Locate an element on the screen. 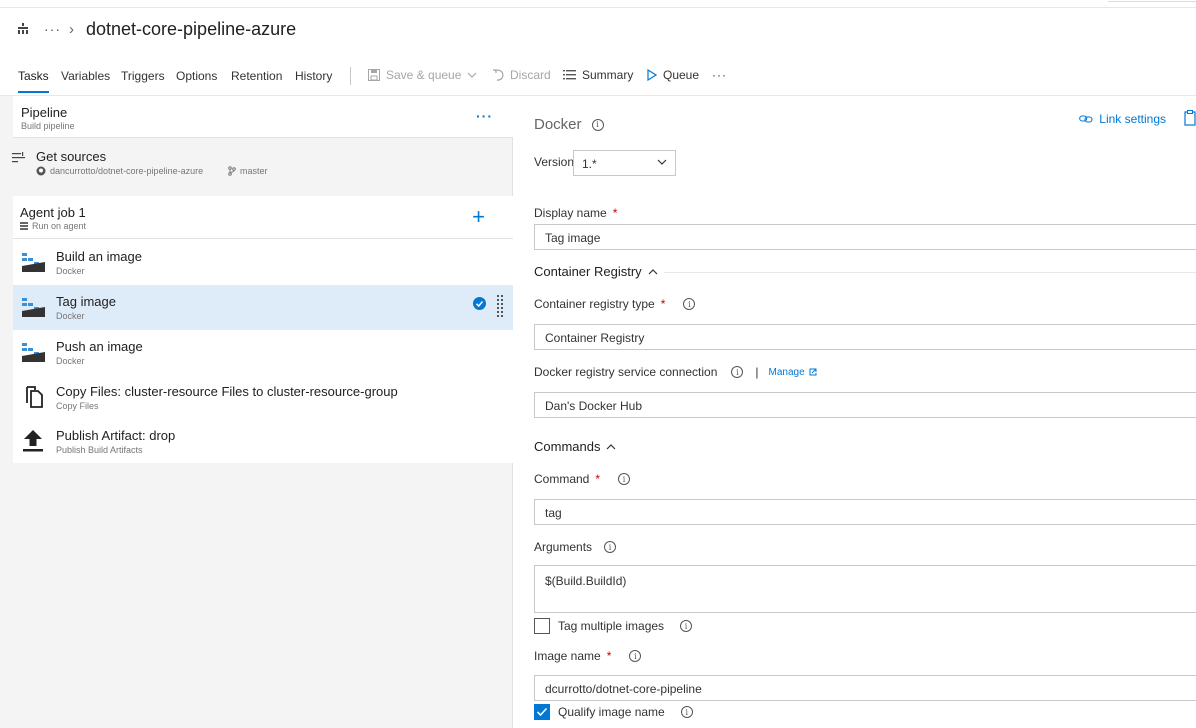 Image resolution: width=1196 pixels, height=728 pixels. save-queue-label: Save & queue is located at coordinates (424, 75).